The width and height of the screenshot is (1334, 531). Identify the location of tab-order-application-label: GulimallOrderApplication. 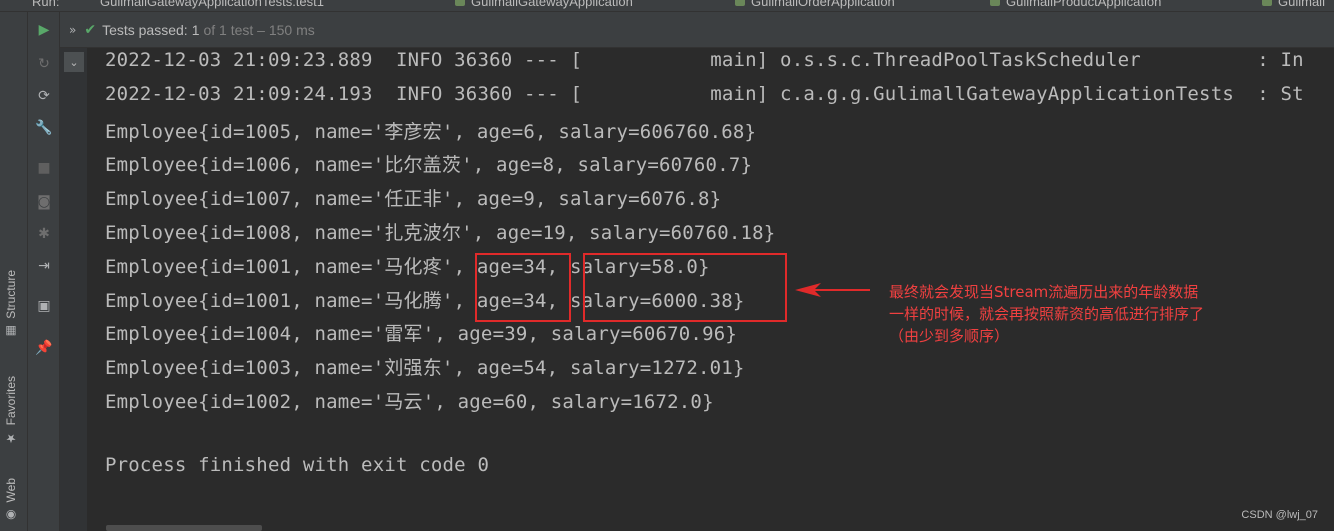
(823, 4).